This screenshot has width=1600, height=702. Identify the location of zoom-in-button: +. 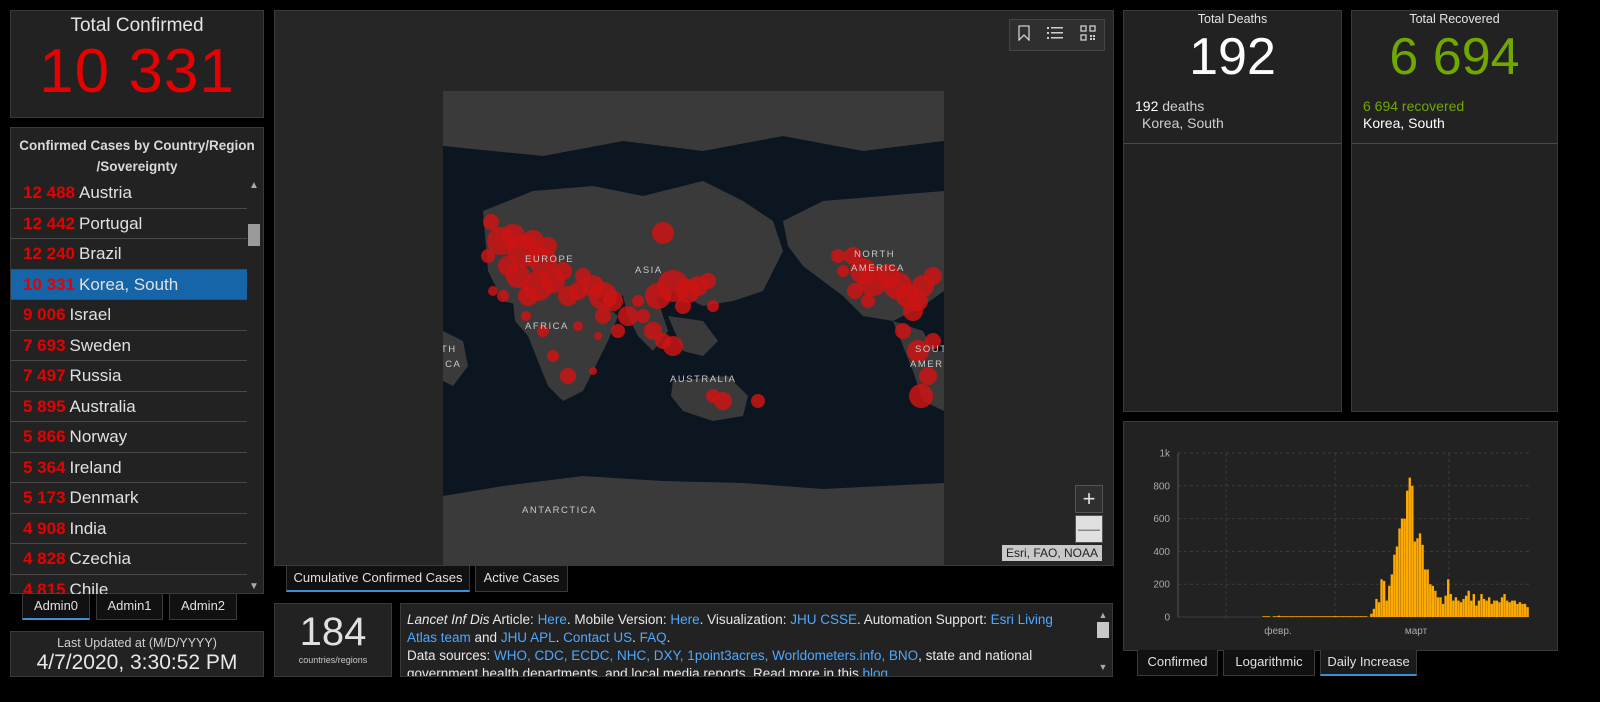
(1089, 499).